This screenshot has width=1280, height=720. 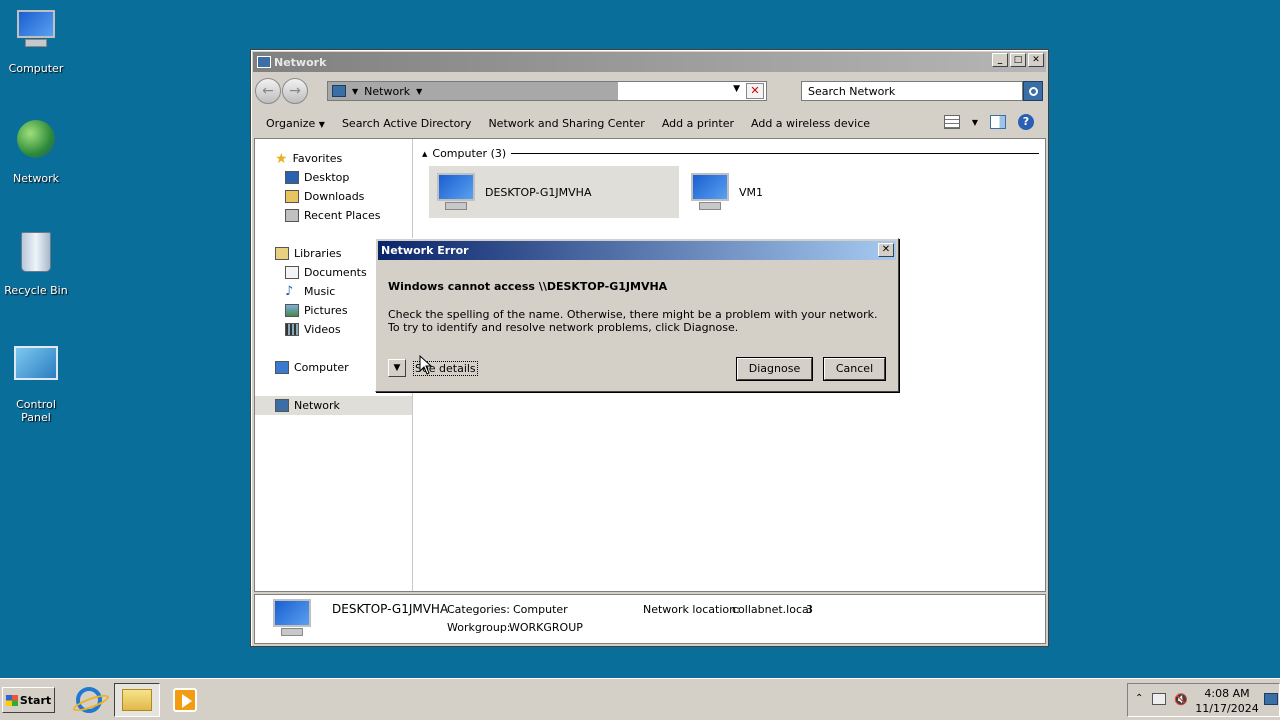 What do you see at coordinates (300, 62) in the screenshot?
I see `window-title: Network` at bounding box center [300, 62].